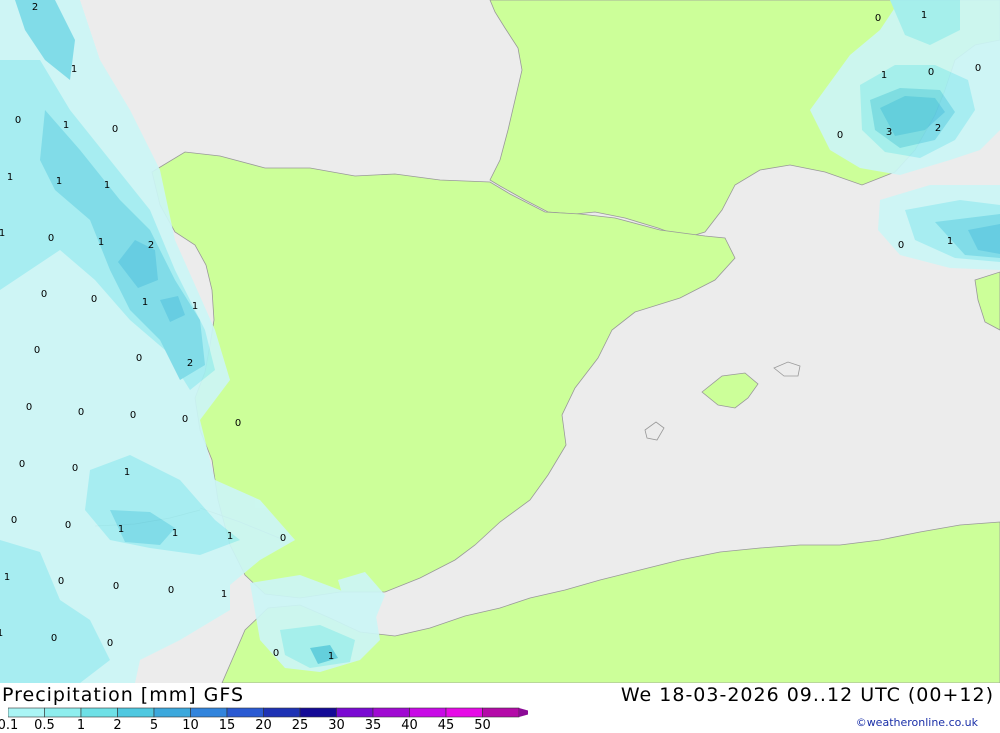 The image size is (1000, 733). Describe the element at coordinates (117, 725) in the screenshot. I see `legend-tick-label: 2` at that location.